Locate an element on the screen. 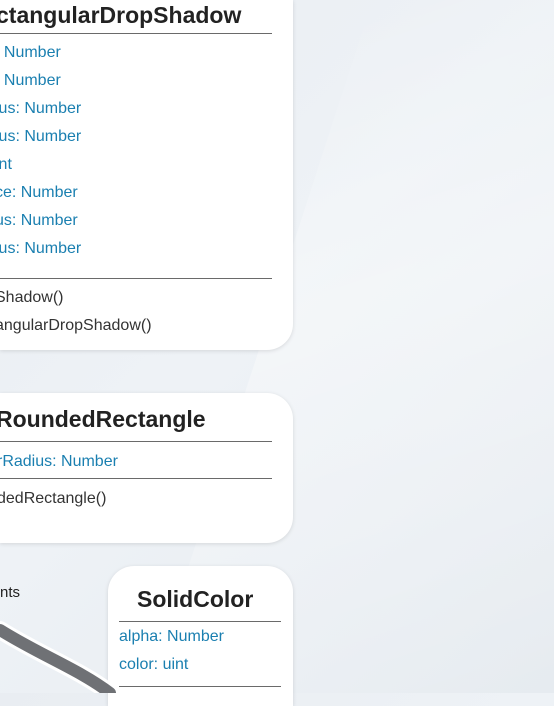 The width and height of the screenshot is (554, 706). method-item: dedRectangle() is located at coordinates (53, 498).